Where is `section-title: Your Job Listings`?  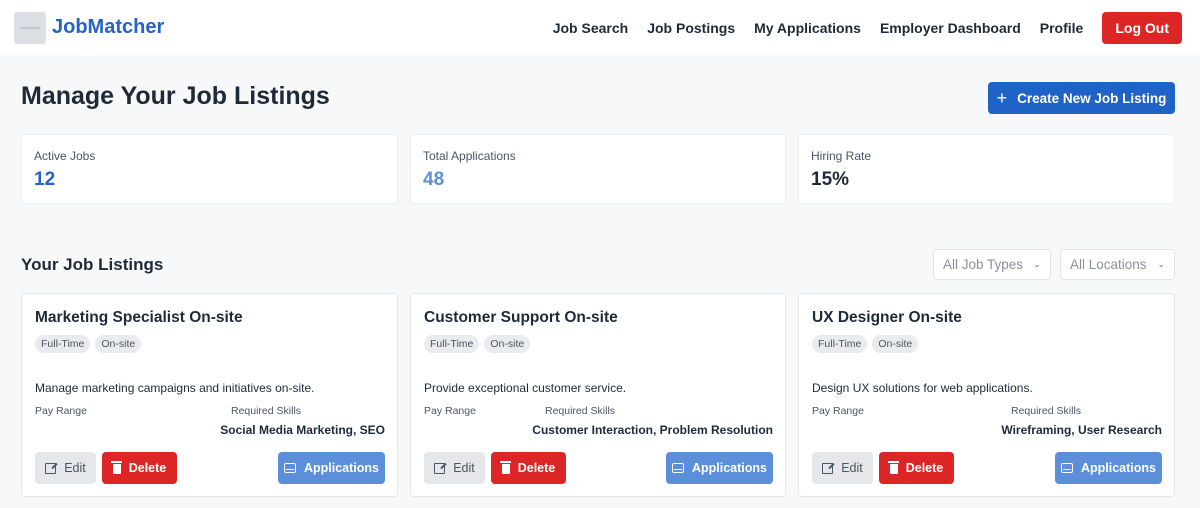
section-title: Your Job Listings is located at coordinates (92, 264).